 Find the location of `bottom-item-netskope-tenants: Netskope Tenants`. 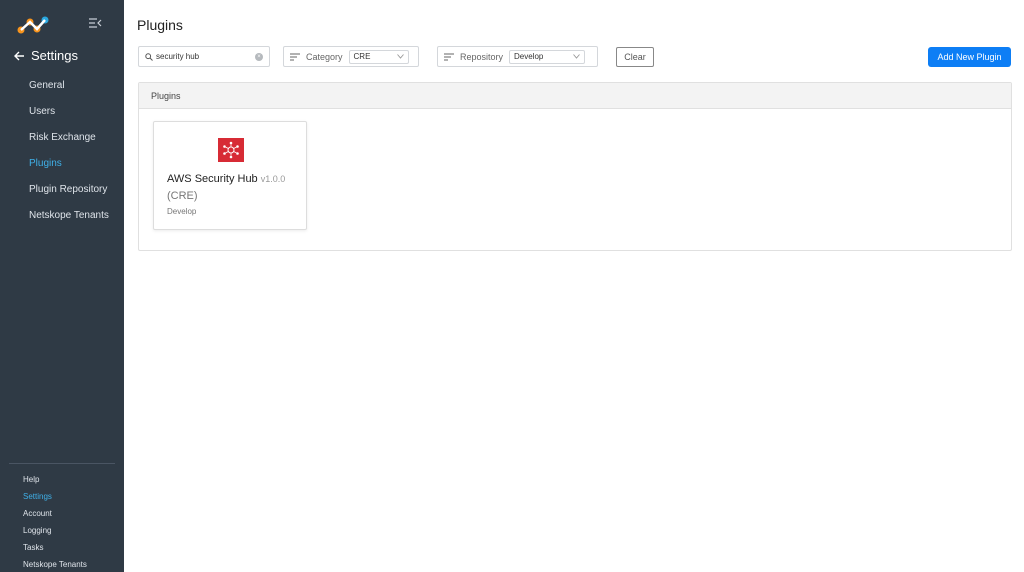

bottom-item-netskope-tenants: Netskope Tenants is located at coordinates (55, 566).